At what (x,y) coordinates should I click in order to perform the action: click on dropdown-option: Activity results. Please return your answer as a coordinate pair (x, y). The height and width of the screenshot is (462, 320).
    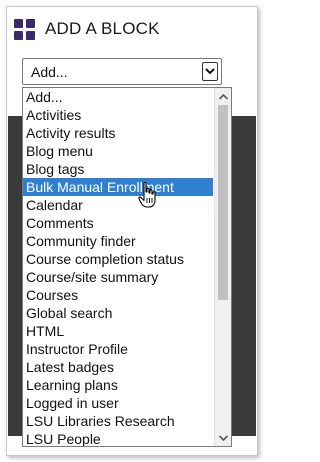
    Looking at the image, I should click on (118, 133).